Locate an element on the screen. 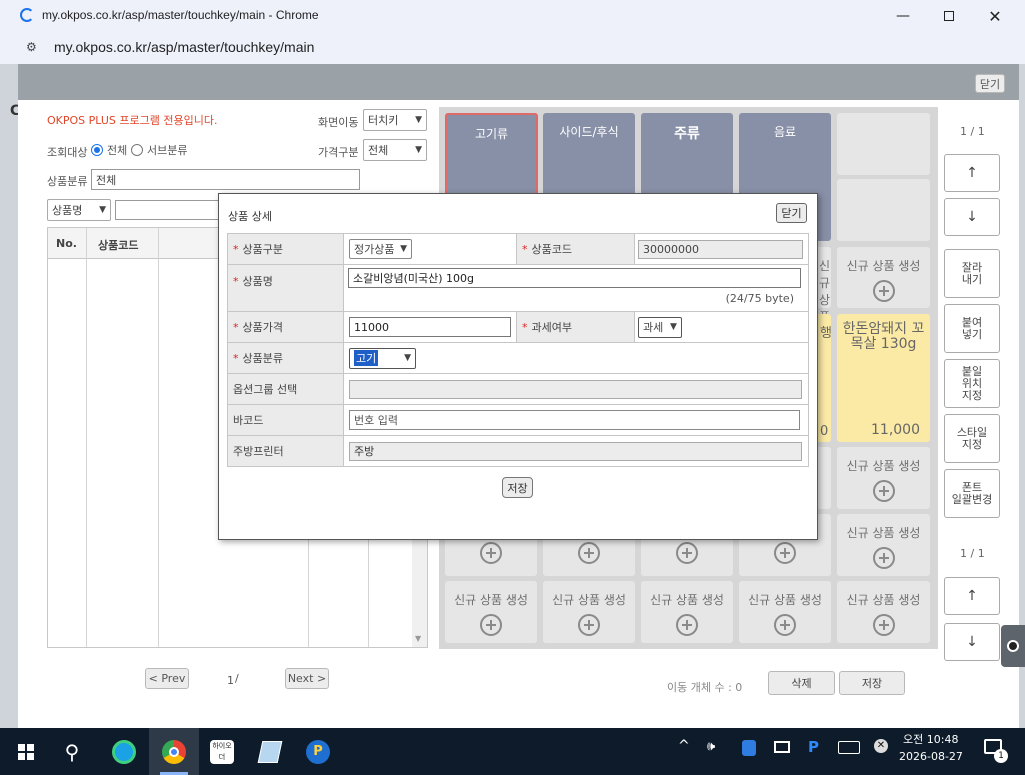 The height and width of the screenshot is (775, 1025). search-input is located at coordinates (170, 210).